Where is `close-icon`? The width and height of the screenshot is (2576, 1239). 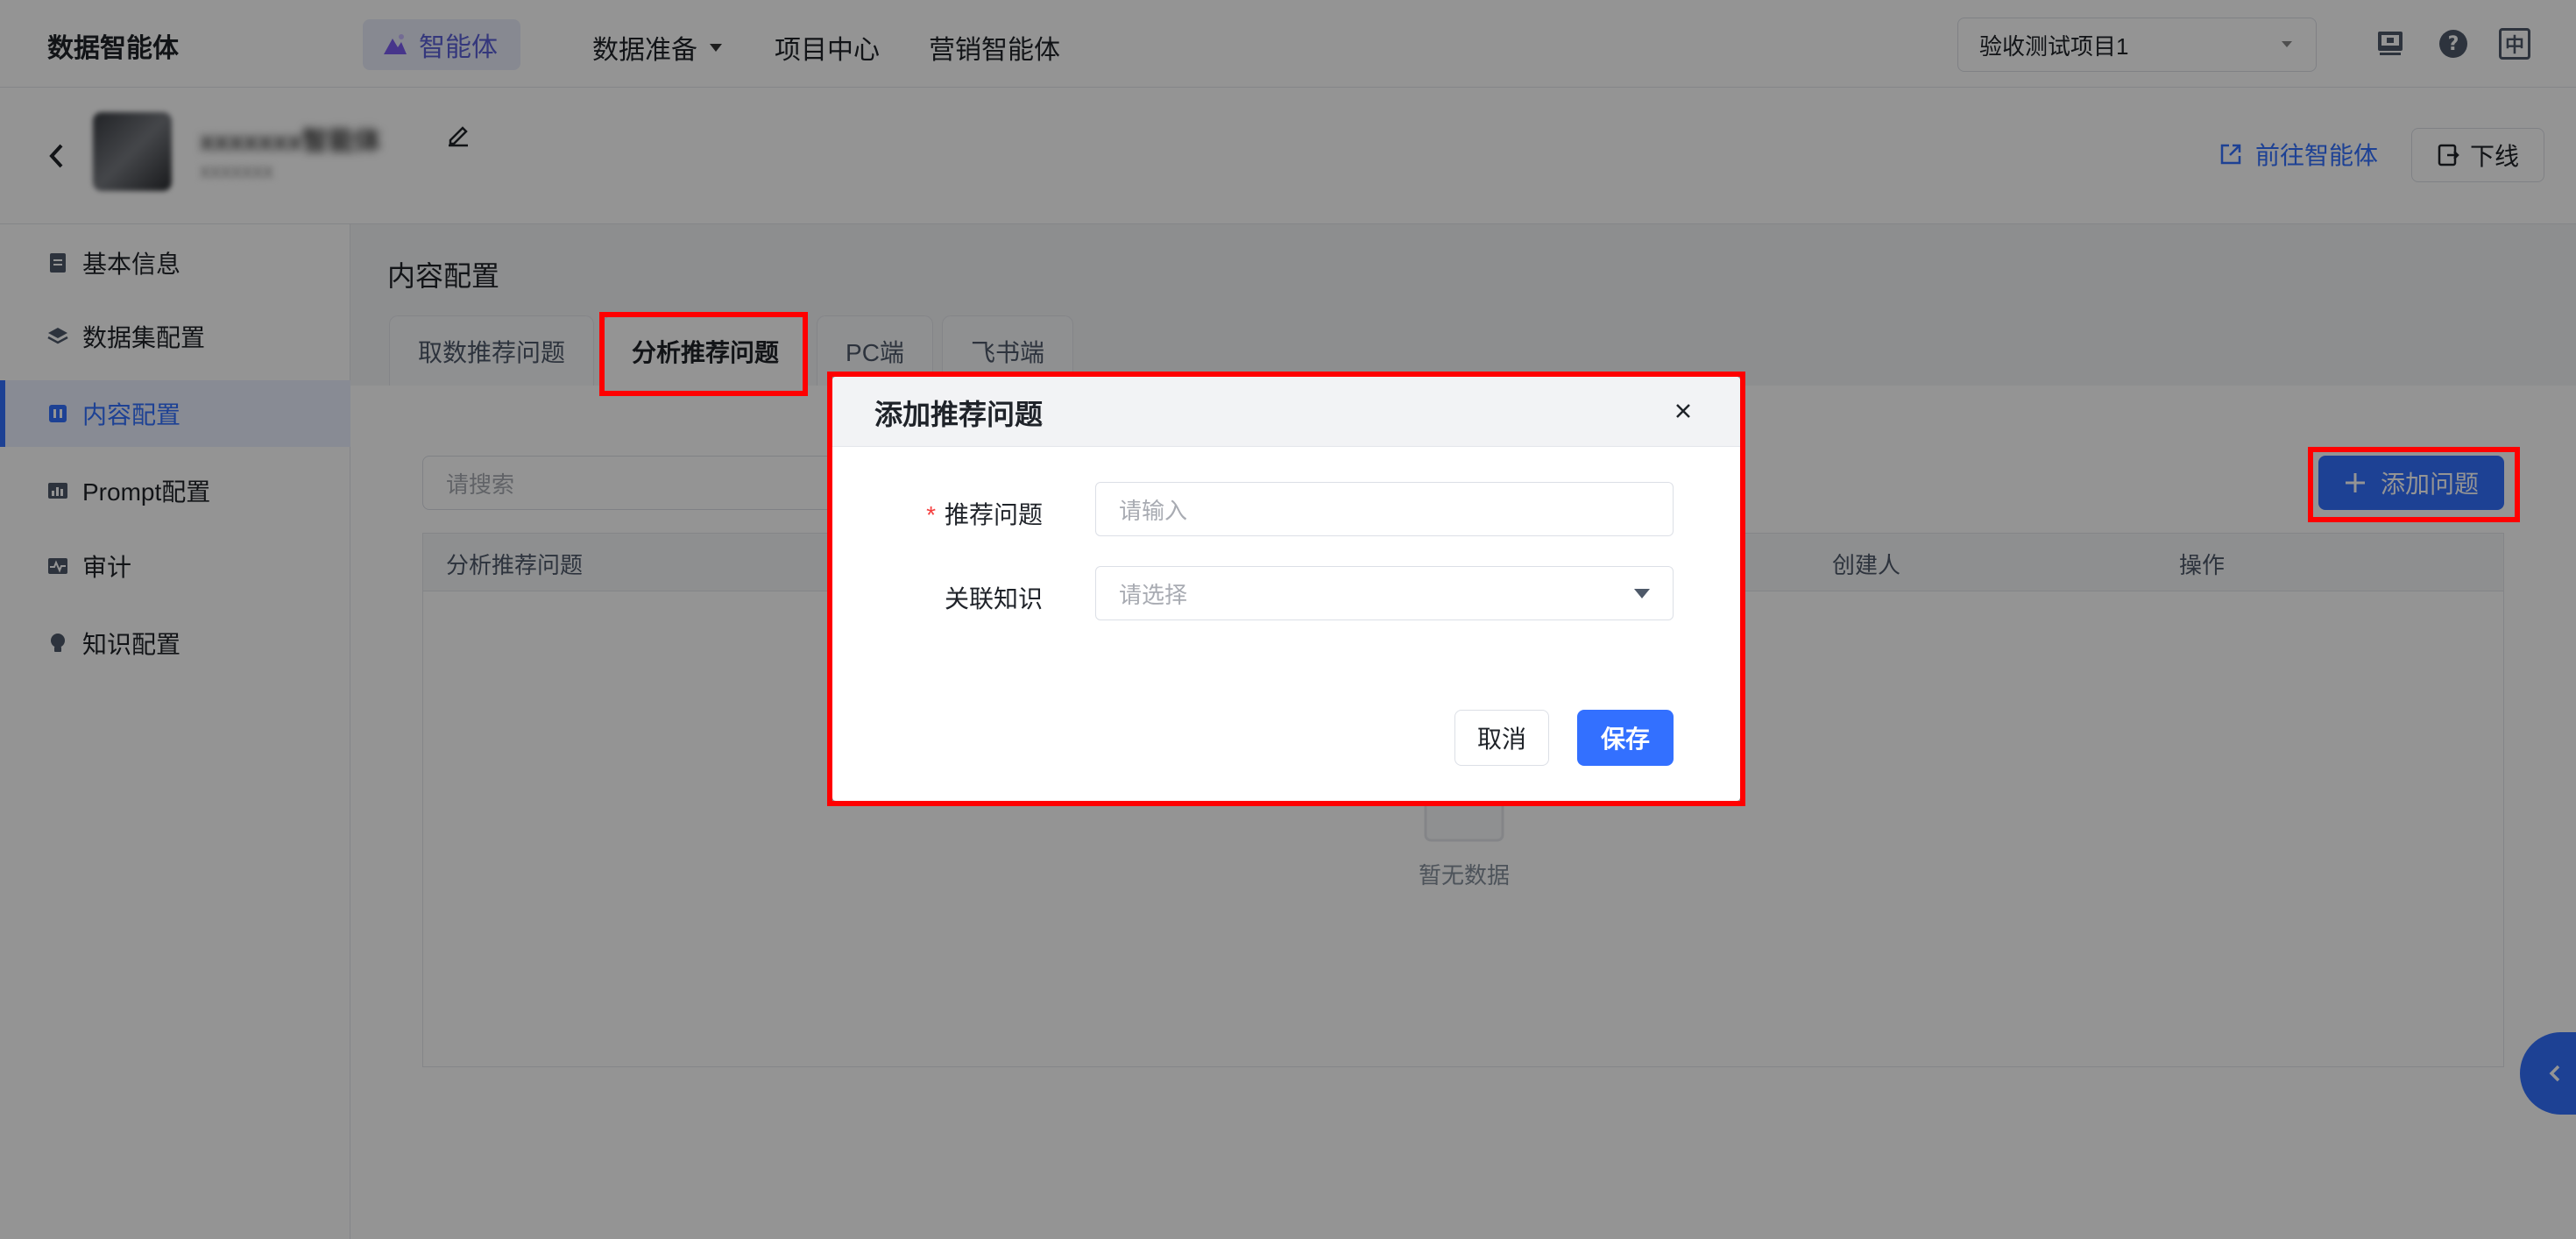 close-icon is located at coordinates (1683, 411).